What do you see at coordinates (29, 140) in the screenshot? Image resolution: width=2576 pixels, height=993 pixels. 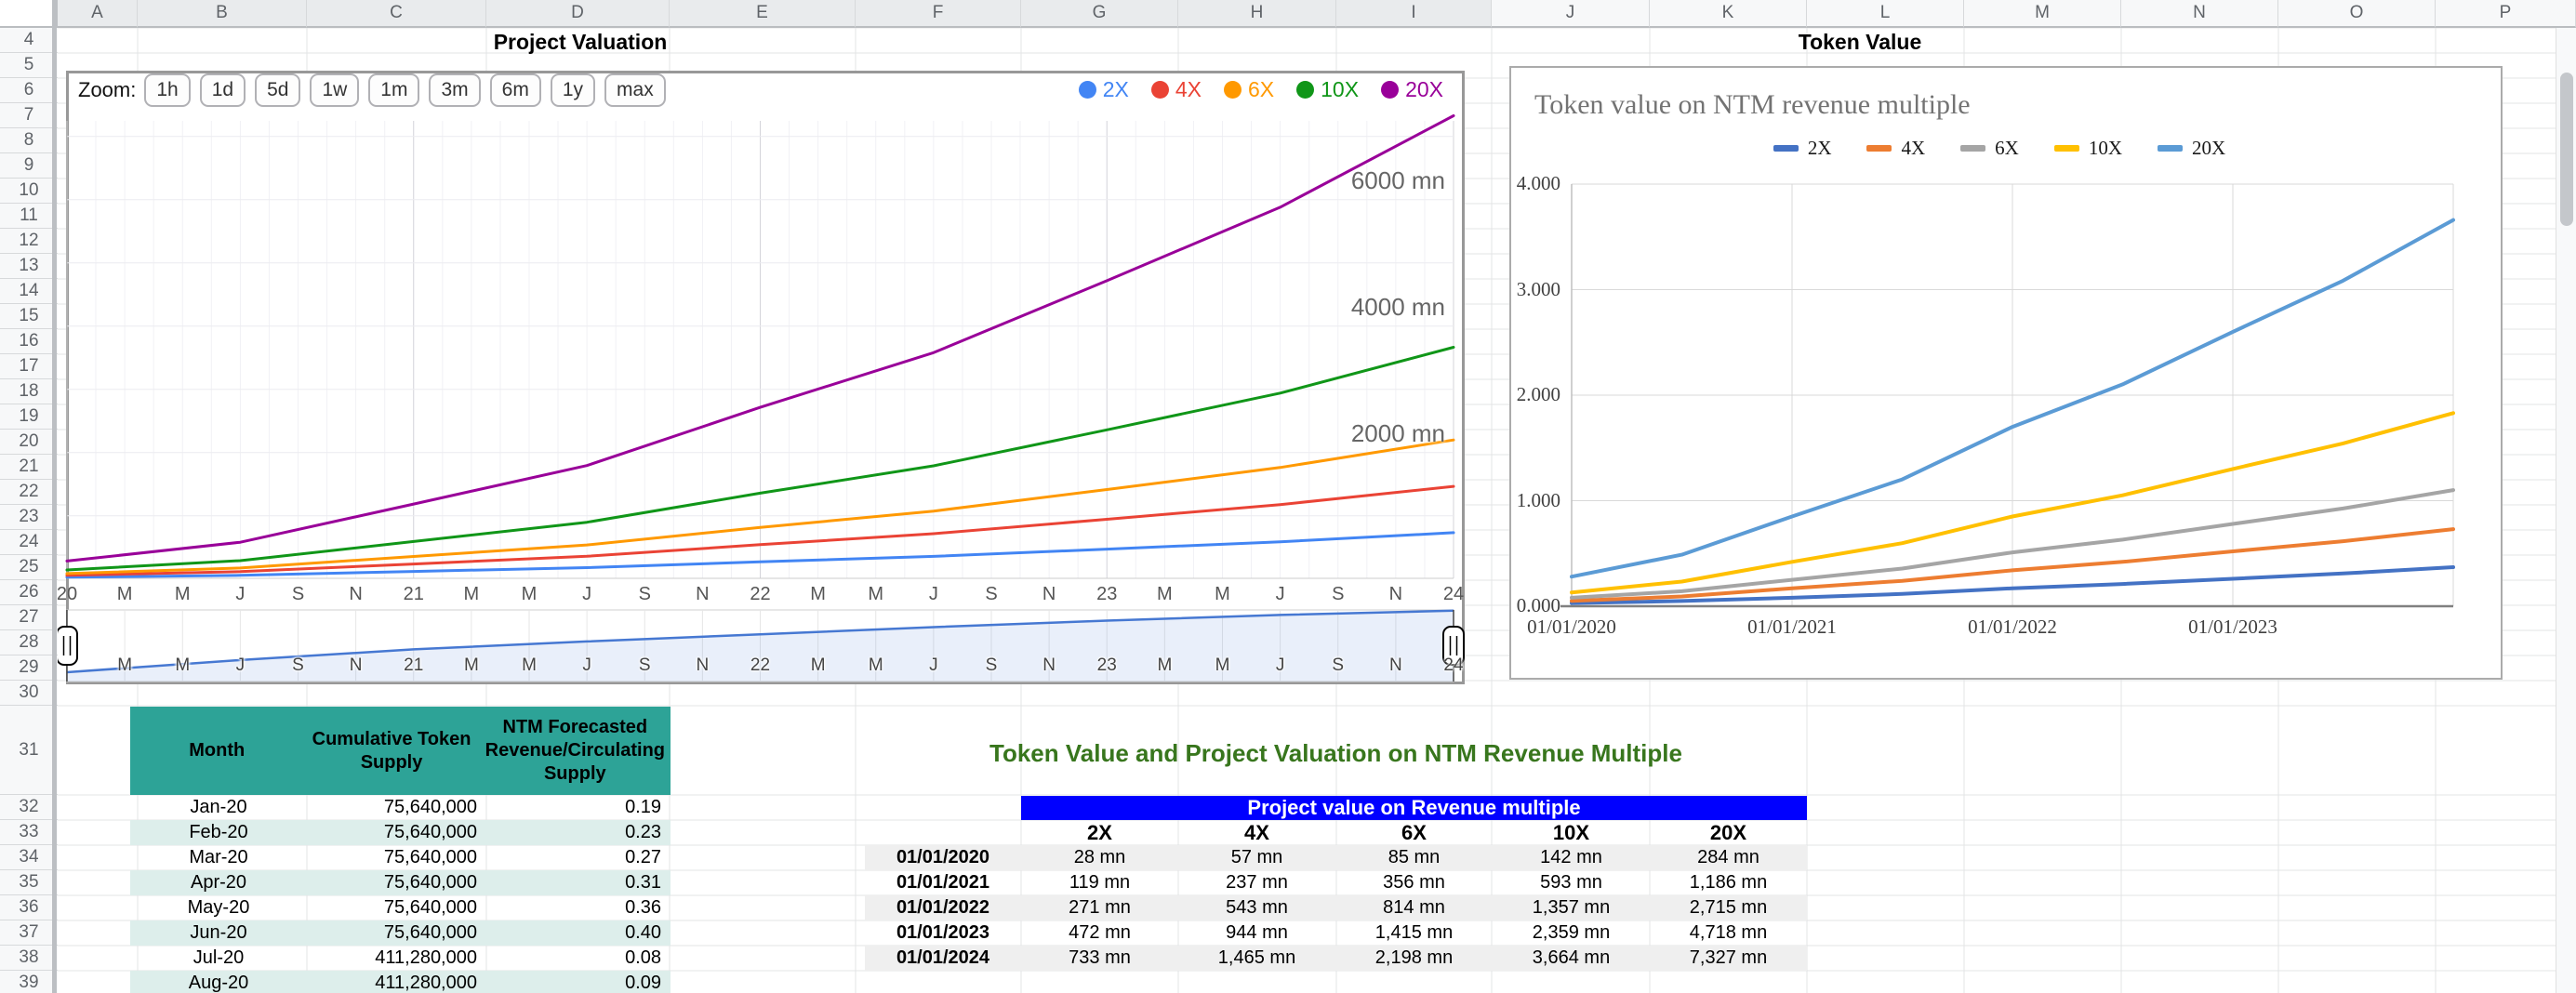 I see `row-header-8: 8` at bounding box center [29, 140].